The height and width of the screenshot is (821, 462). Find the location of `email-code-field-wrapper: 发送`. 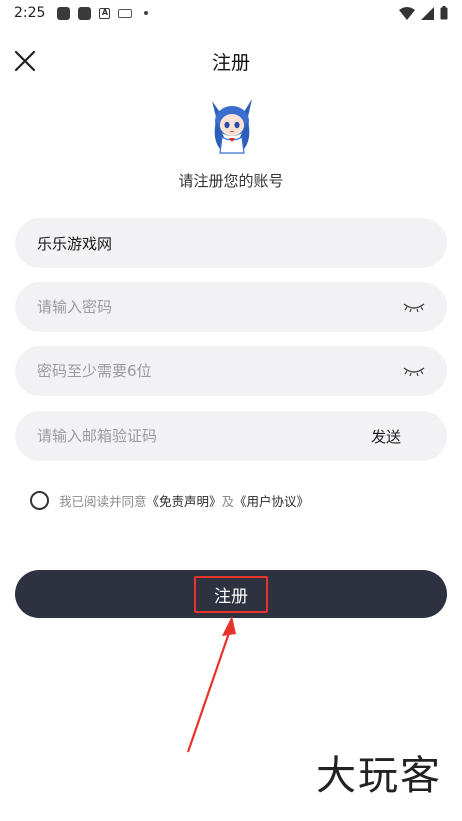

email-code-field-wrapper: 发送 is located at coordinates (231, 436).